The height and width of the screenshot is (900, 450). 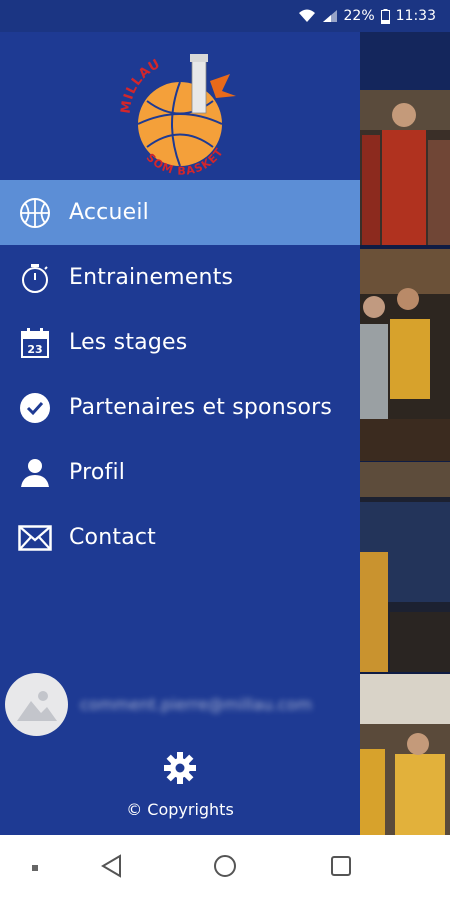 I want to click on gear-icon, so click(x=180, y=770).